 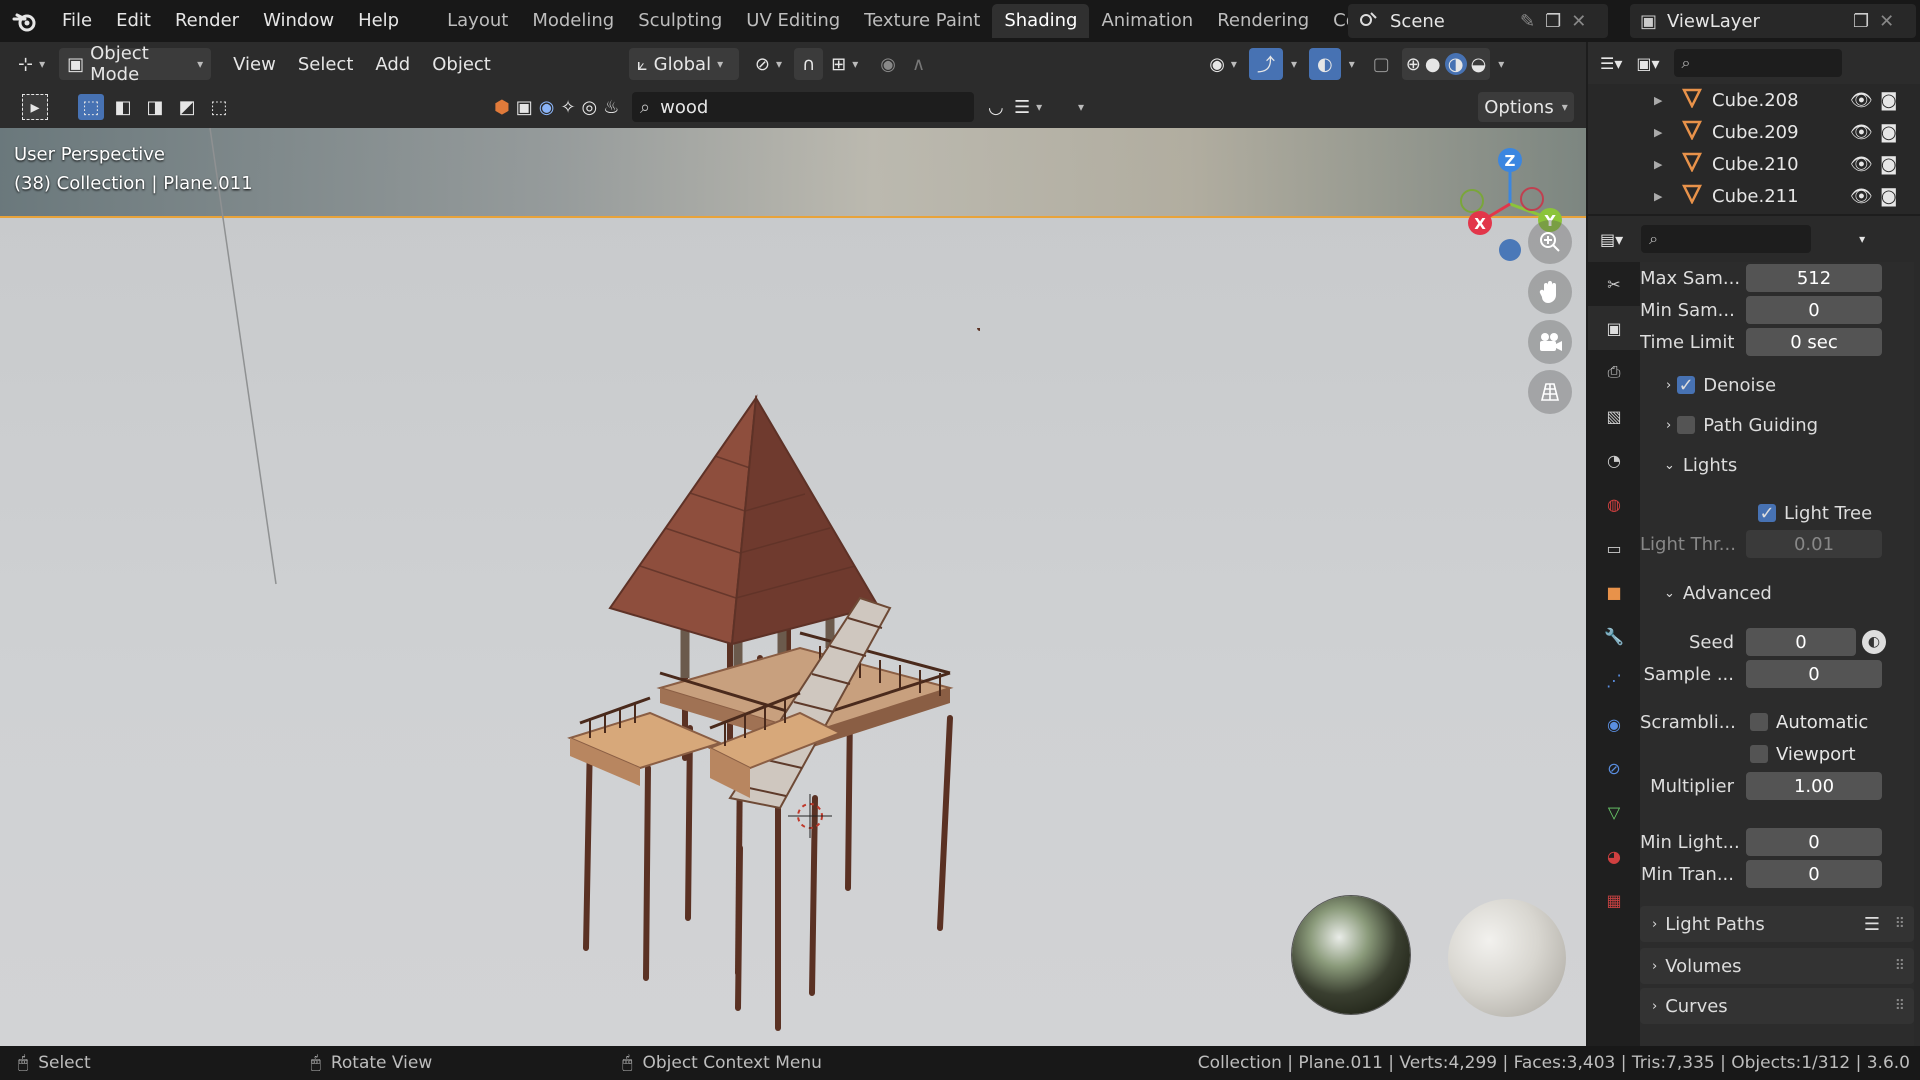 I want to click on menu-add: Add, so click(x=392, y=64).